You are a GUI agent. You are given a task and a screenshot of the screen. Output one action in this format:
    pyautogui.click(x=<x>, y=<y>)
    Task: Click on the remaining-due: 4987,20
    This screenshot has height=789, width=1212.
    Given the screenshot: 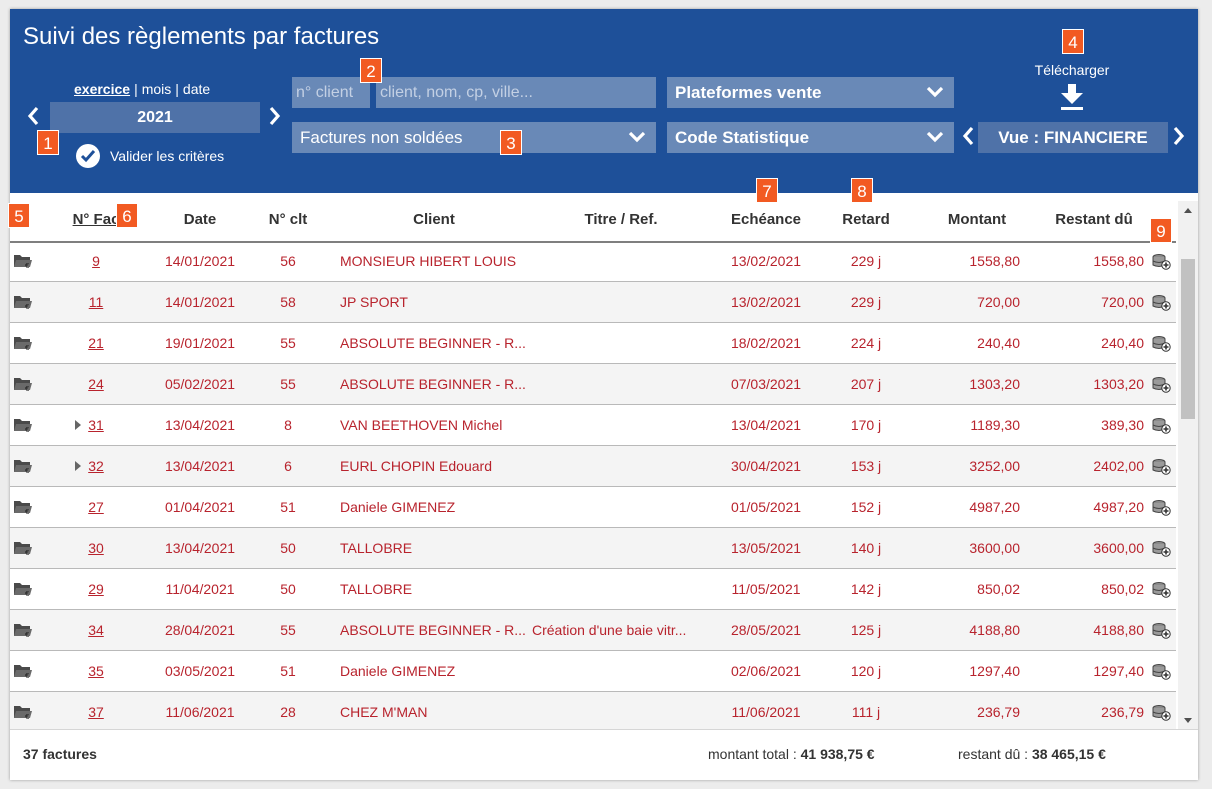 What is the action you would take?
    pyautogui.click(x=1118, y=507)
    